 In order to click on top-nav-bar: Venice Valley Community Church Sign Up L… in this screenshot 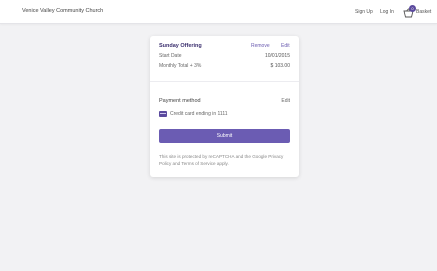, I will do `click(218, 12)`.